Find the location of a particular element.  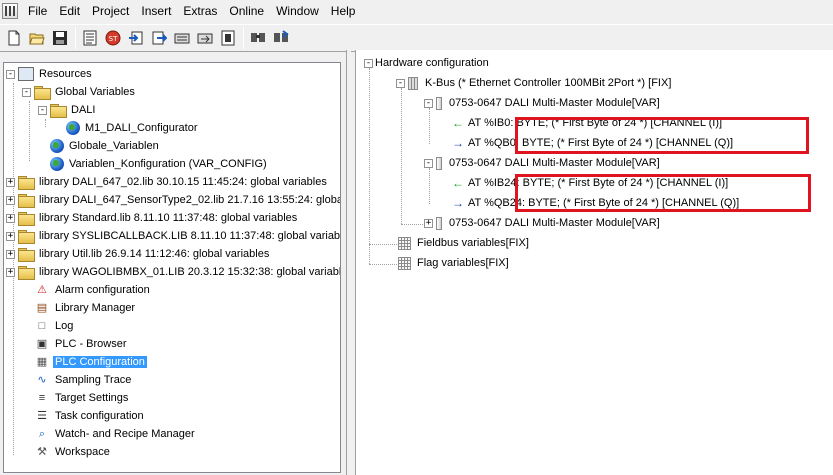

compile-icon is located at coordinates (90, 38).